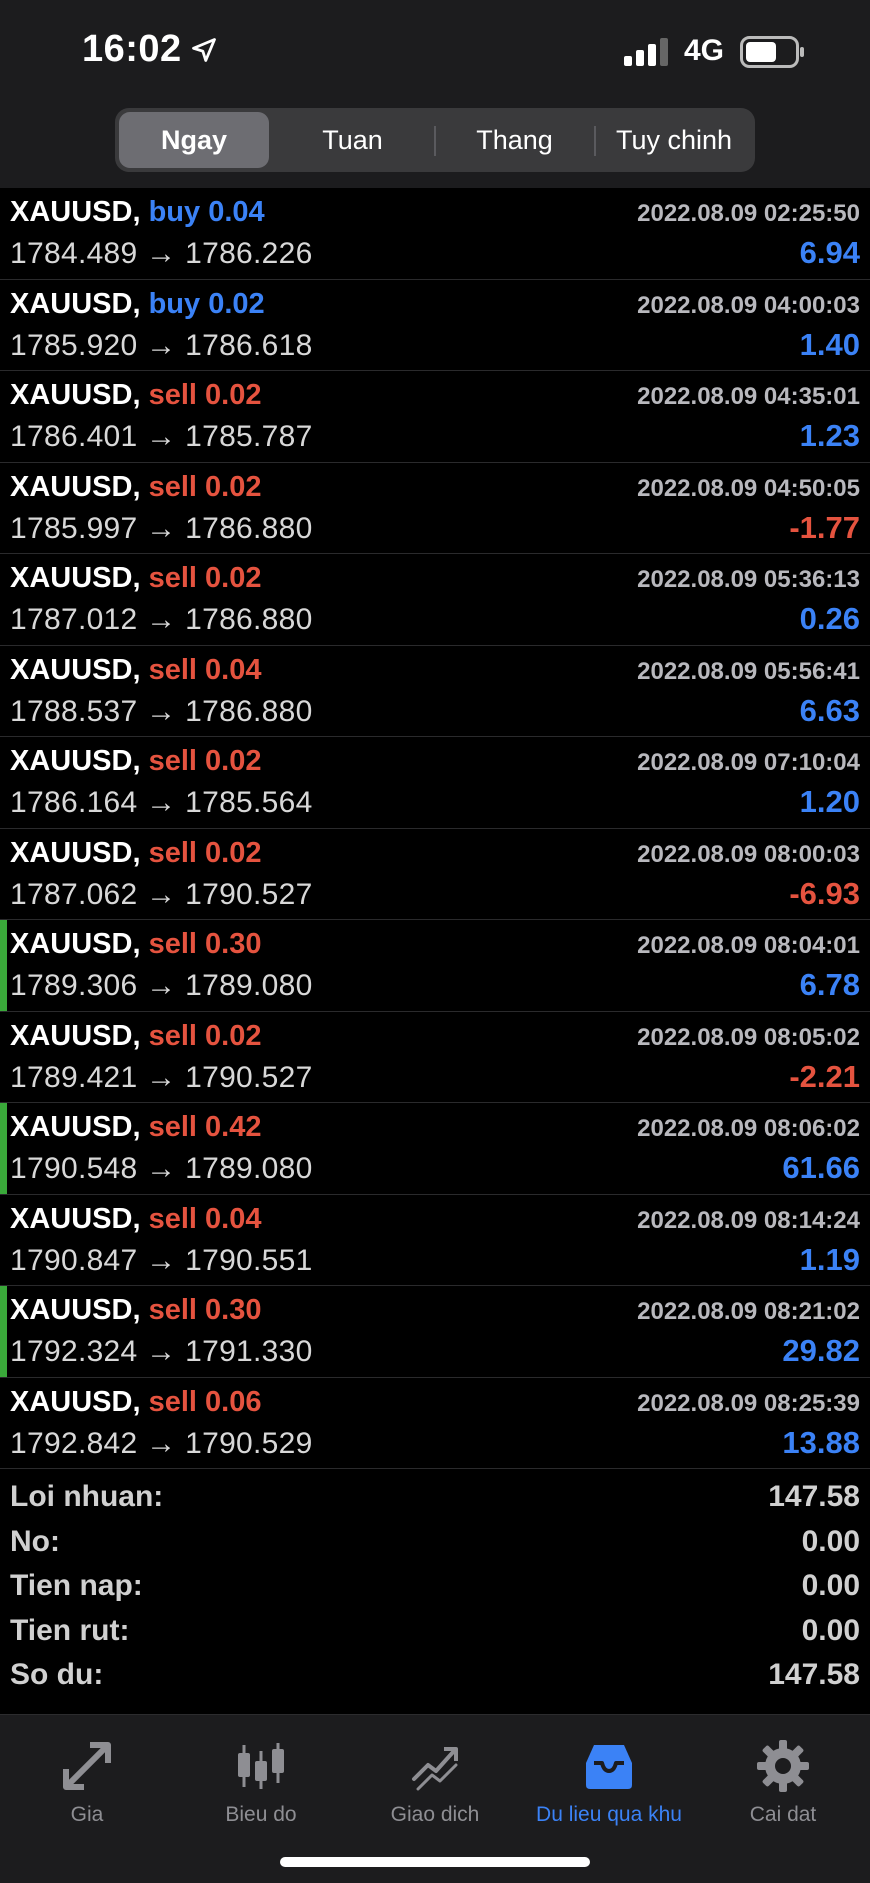 This screenshot has height=1883, width=870. What do you see at coordinates (261, 1766) in the screenshot?
I see `candlestick-chart-icon` at bounding box center [261, 1766].